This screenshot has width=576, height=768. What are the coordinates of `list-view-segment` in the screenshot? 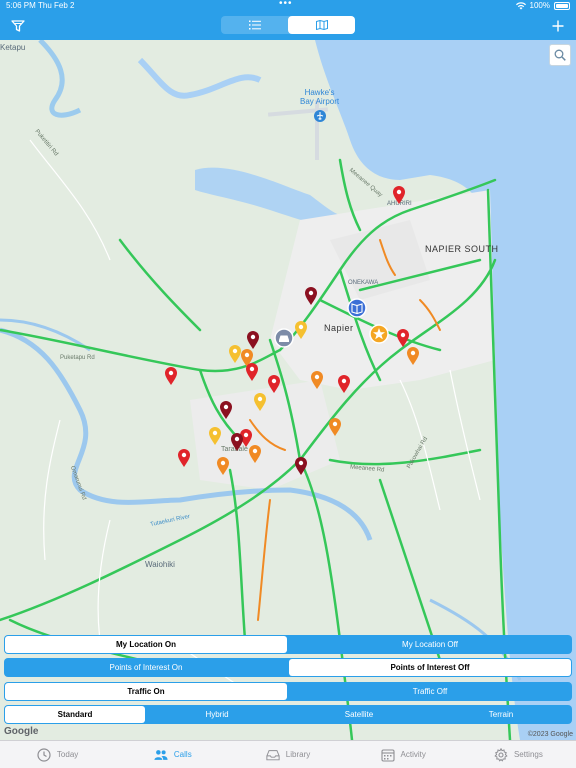 It's located at (254, 25).